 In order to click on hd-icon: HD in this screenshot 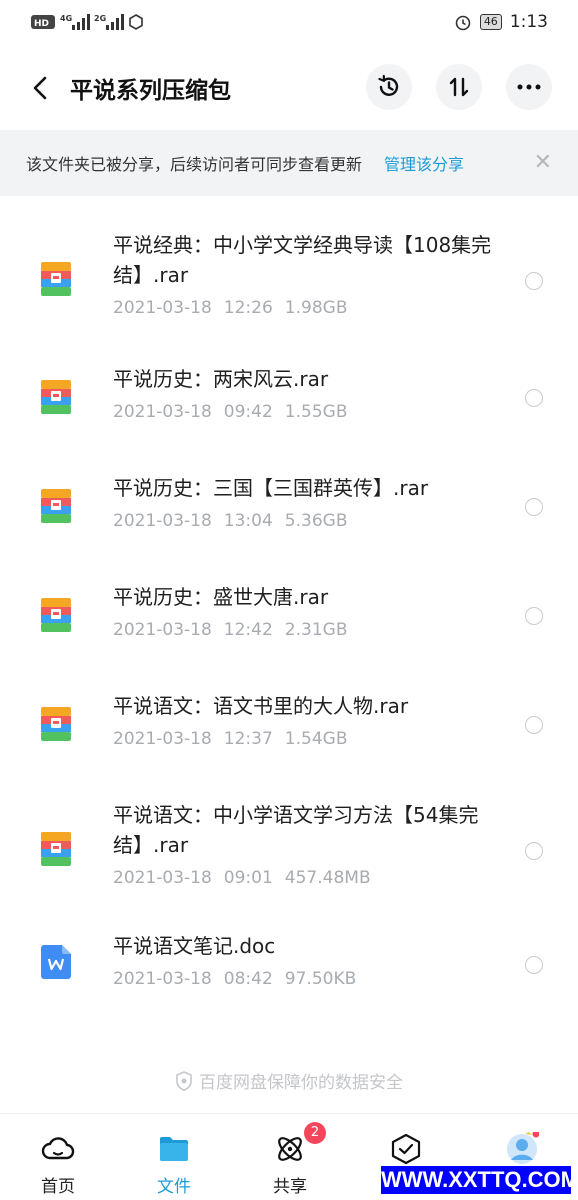, I will do `click(43, 22)`.